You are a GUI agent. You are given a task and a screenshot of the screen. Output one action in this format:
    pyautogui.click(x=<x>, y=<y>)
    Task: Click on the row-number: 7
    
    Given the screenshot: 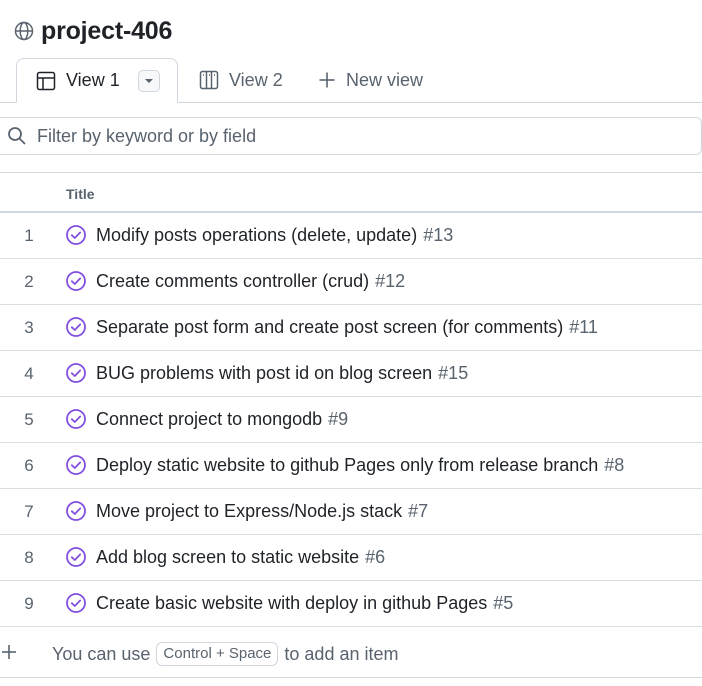 What is the action you would take?
    pyautogui.click(x=29, y=511)
    